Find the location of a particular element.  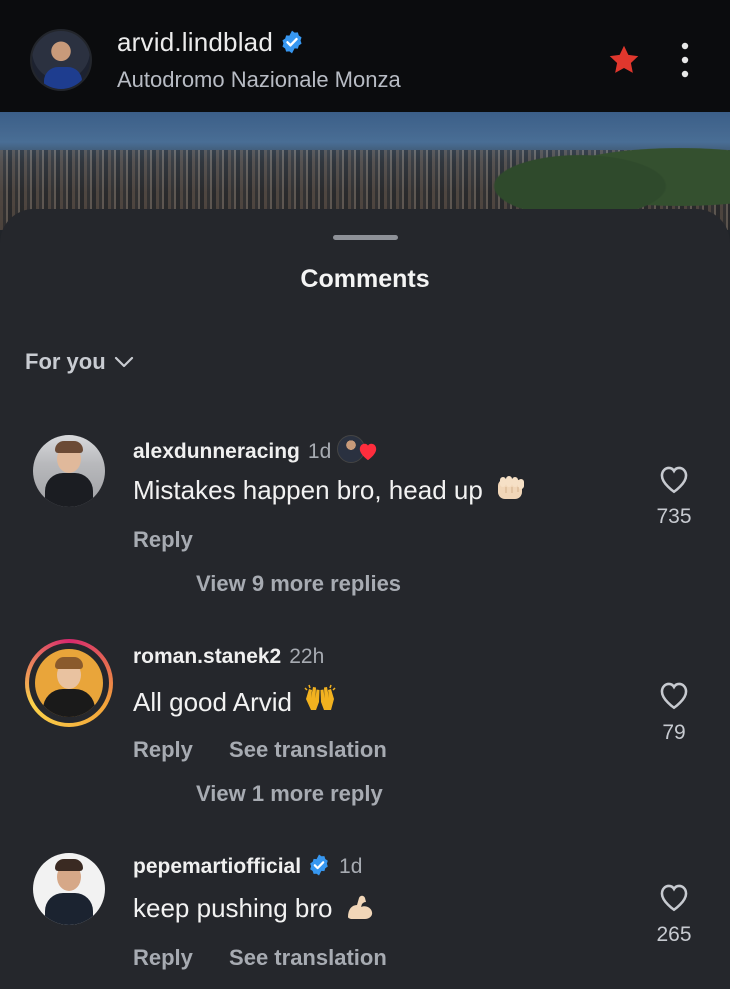

sheet-drag-handle is located at coordinates (365, 237).